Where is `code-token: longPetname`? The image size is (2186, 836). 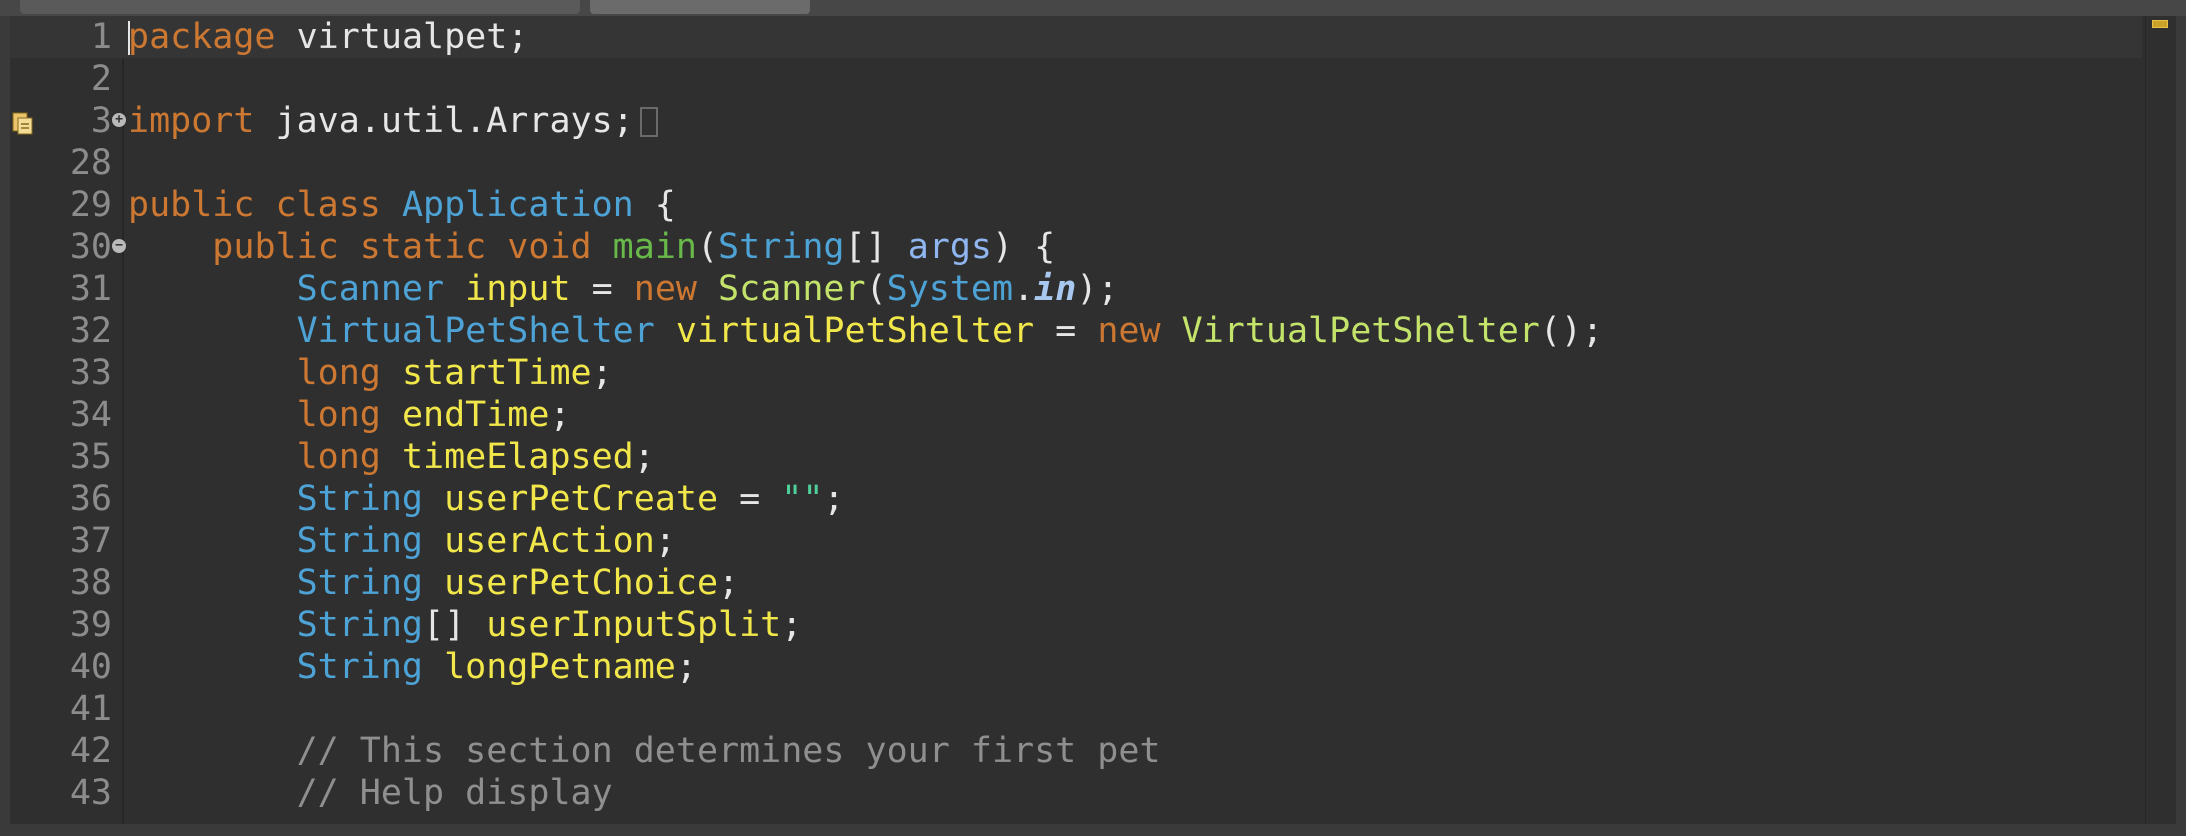
code-token: longPetname is located at coordinates (549, 667).